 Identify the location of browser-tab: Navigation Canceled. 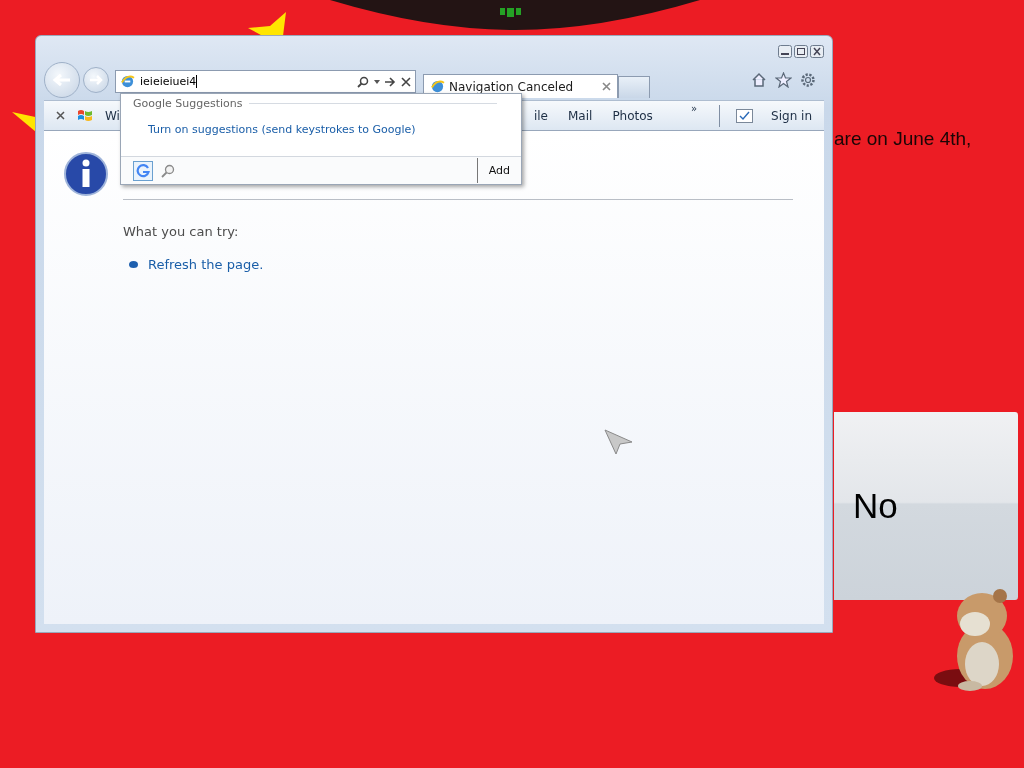
(520, 86).